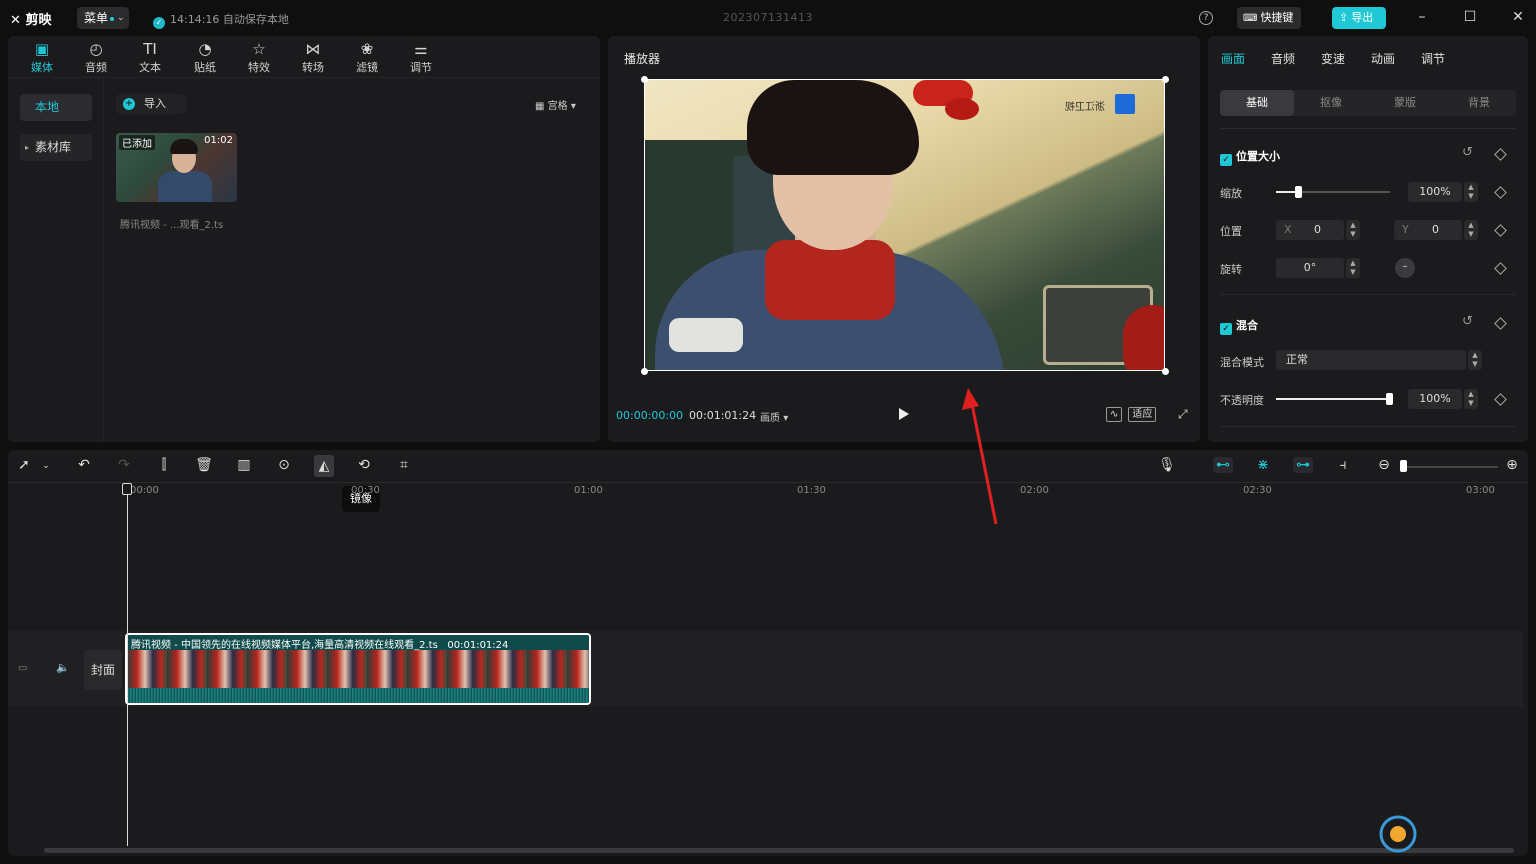  I want to click on freeze-icon: ▥, so click(244, 465).